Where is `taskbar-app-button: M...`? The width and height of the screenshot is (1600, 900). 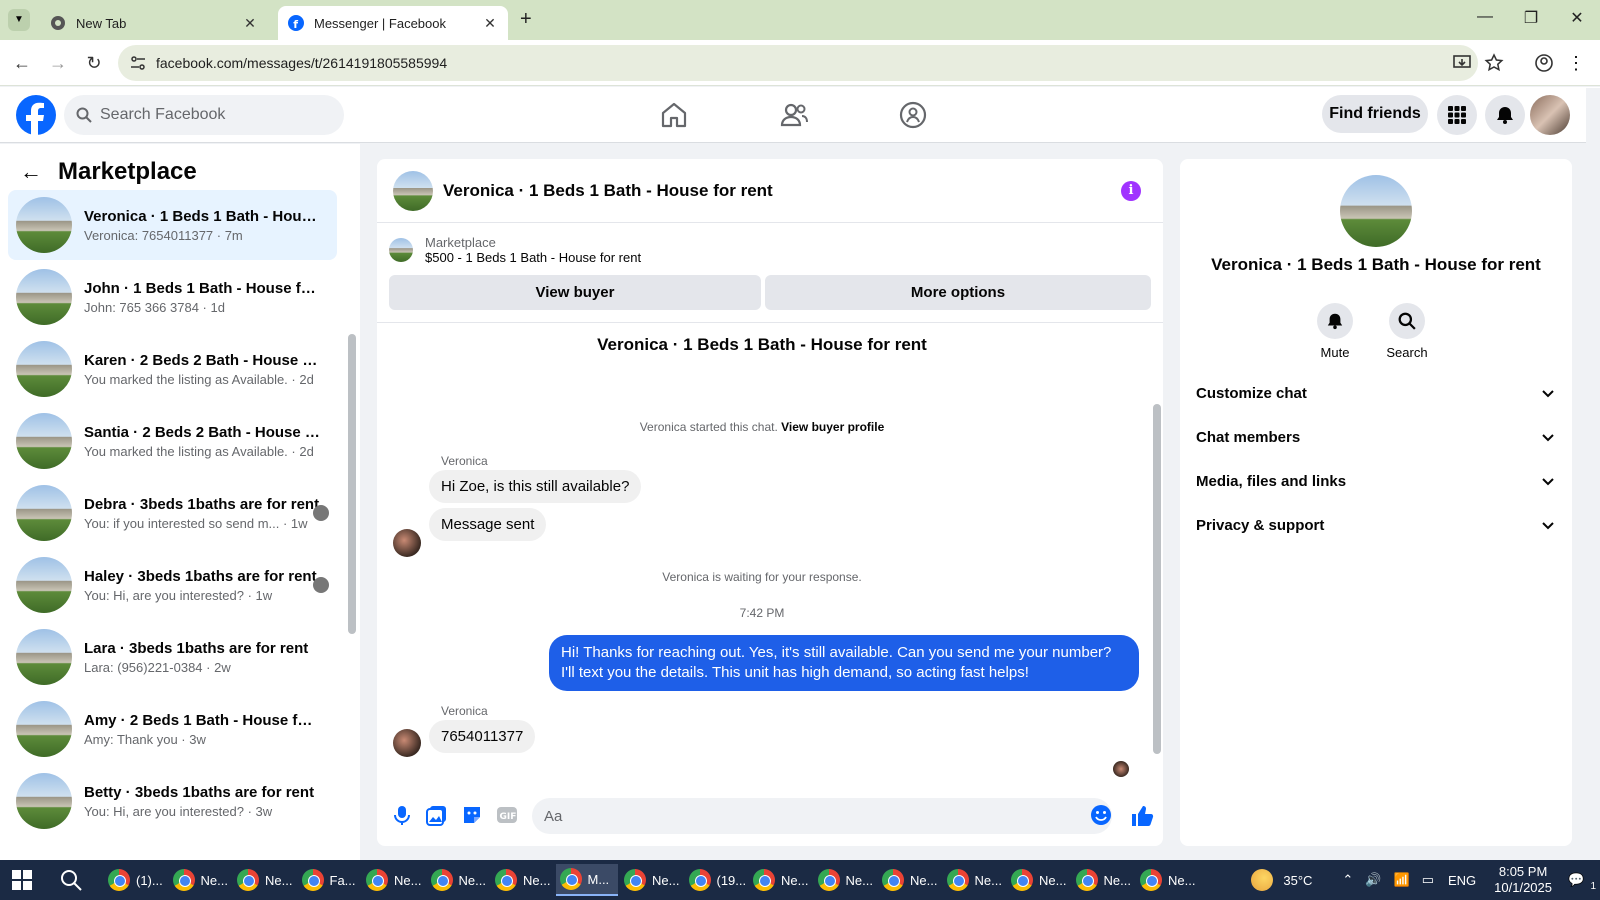 taskbar-app-button: M... is located at coordinates (586, 880).